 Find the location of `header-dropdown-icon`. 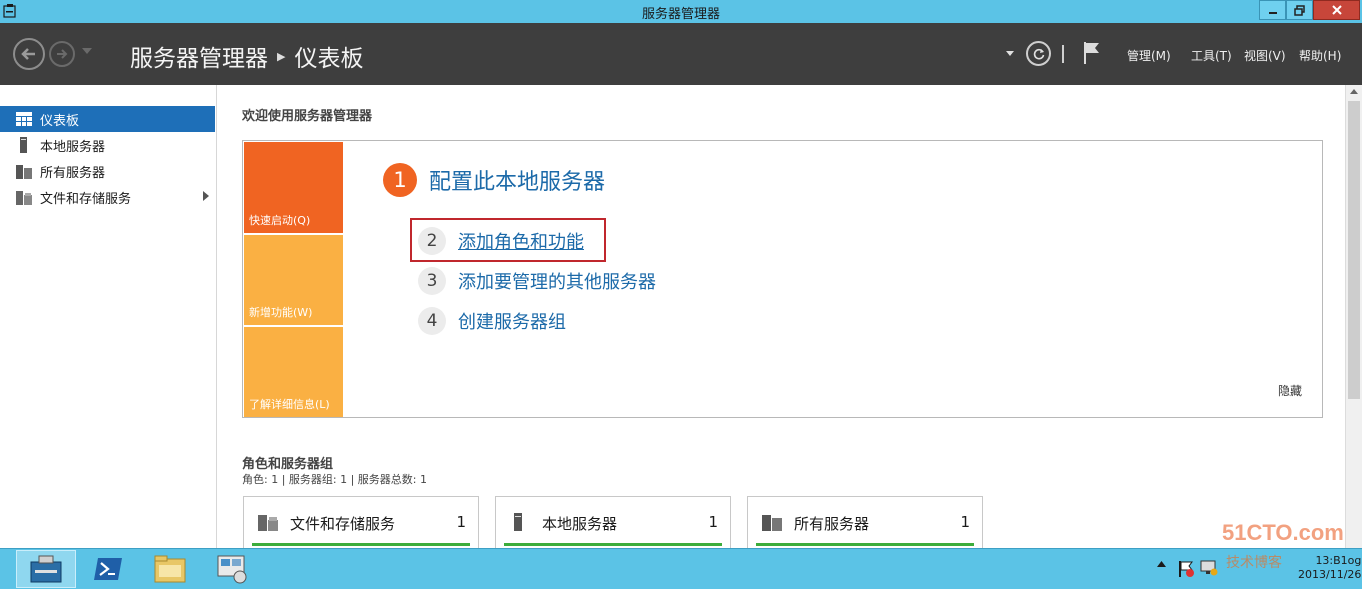

header-dropdown-icon is located at coordinates (1010, 53).